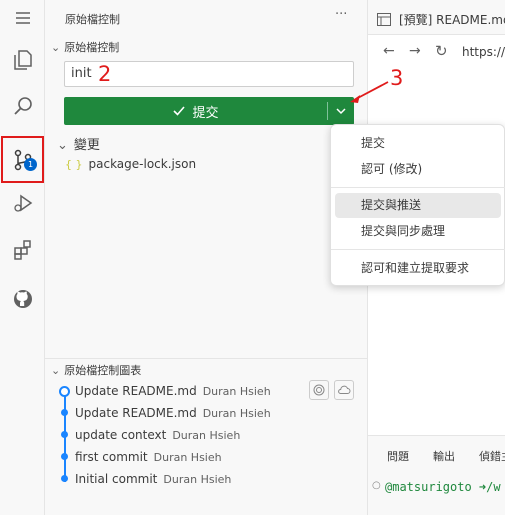 This screenshot has width=505, height=515. Describe the element at coordinates (441, 51) in the screenshot. I see `refresh-icon: ↻` at that location.